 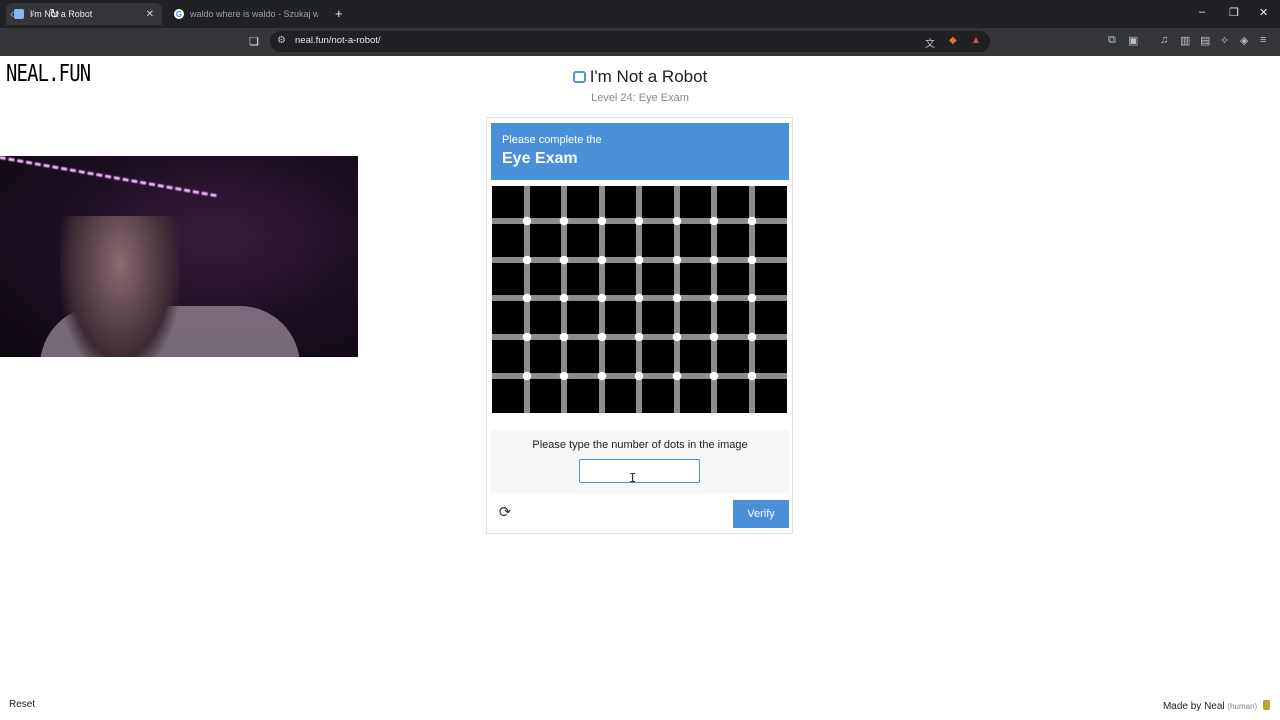 I want to click on tab-waldo-search: G waldo where is waldo - Szukaj w Goo, so click(x=246, y=14).